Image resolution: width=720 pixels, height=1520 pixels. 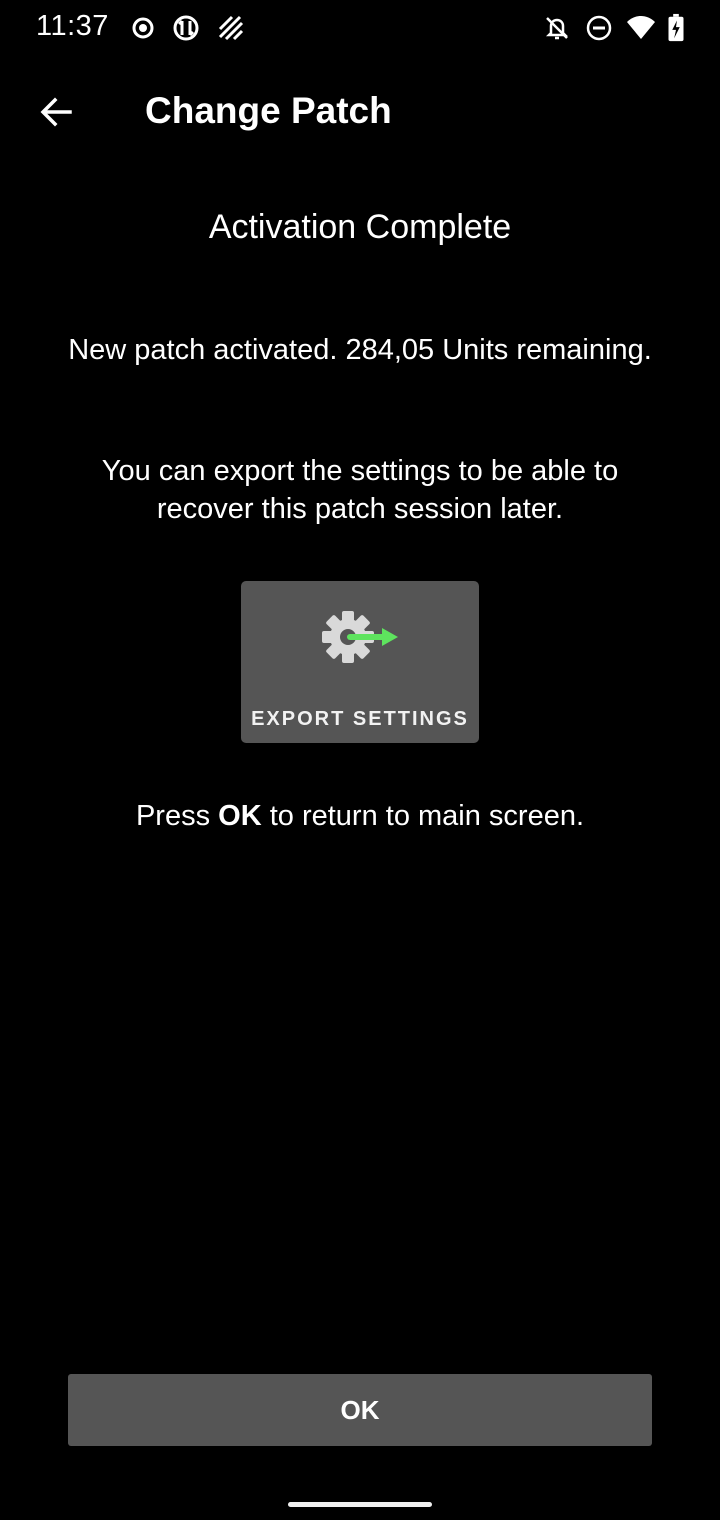 What do you see at coordinates (268, 110) in the screenshot?
I see `page-title: Change Patch` at bounding box center [268, 110].